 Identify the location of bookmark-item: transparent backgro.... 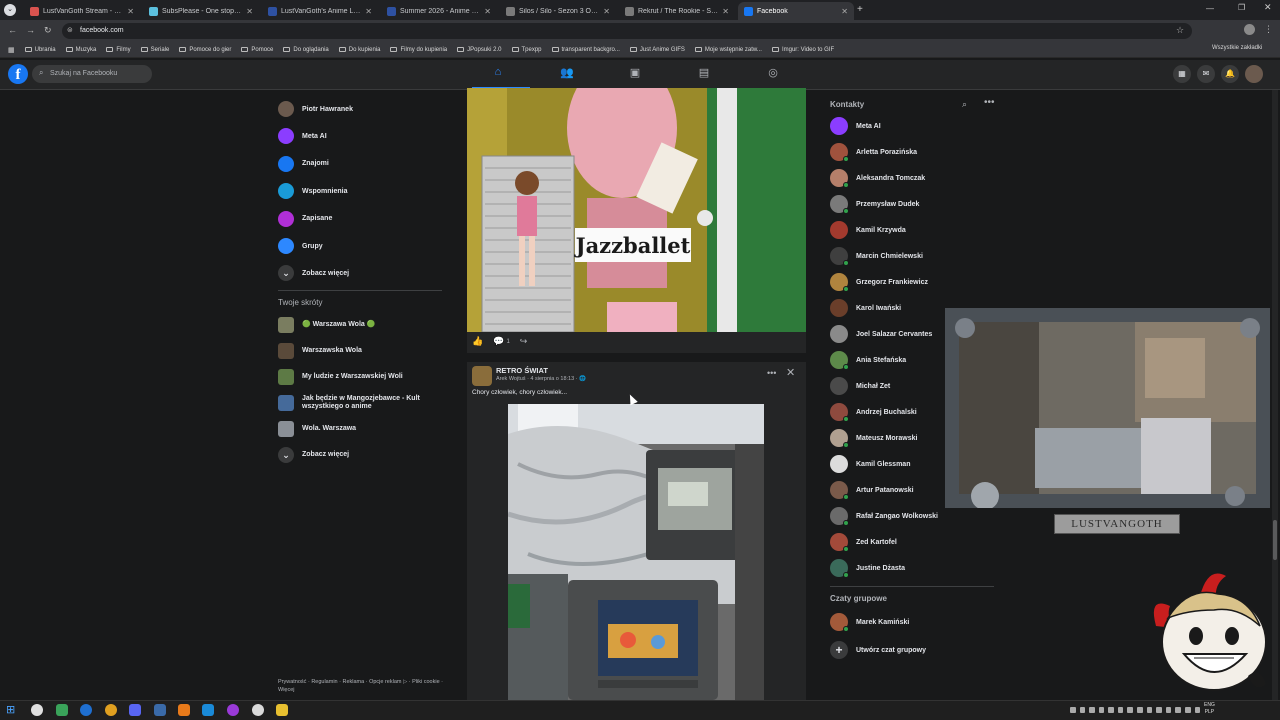
(585, 50).